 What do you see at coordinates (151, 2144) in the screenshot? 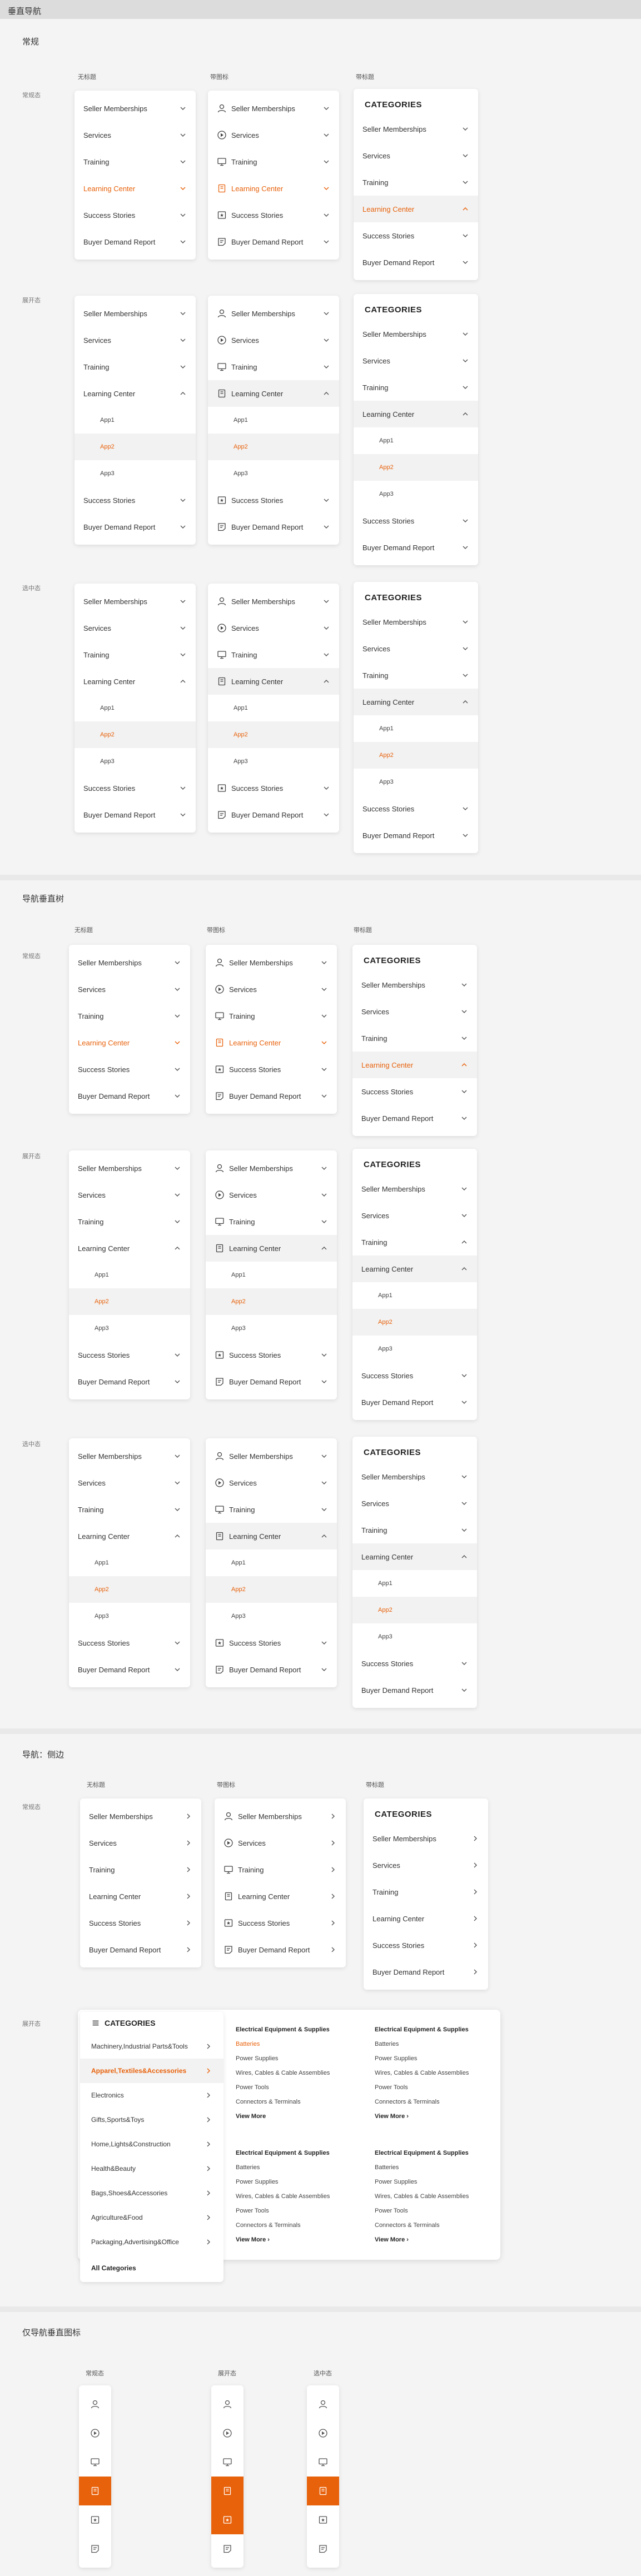
I see `category-item: Home,Lights&Construction` at bounding box center [151, 2144].